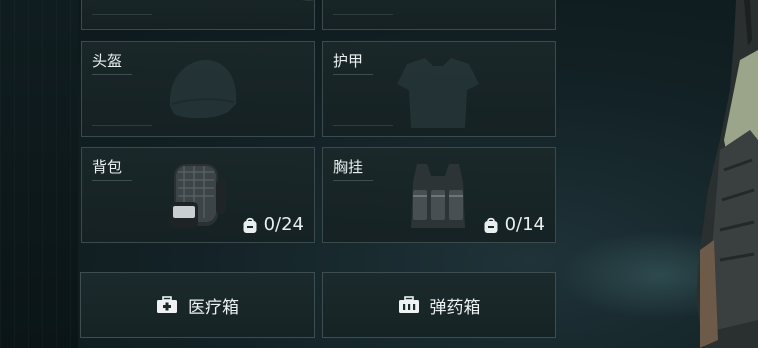 The image size is (758, 348). What do you see at coordinates (439, 15) in the screenshot?
I see `slot-top-right-partial` at bounding box center [439, 15].